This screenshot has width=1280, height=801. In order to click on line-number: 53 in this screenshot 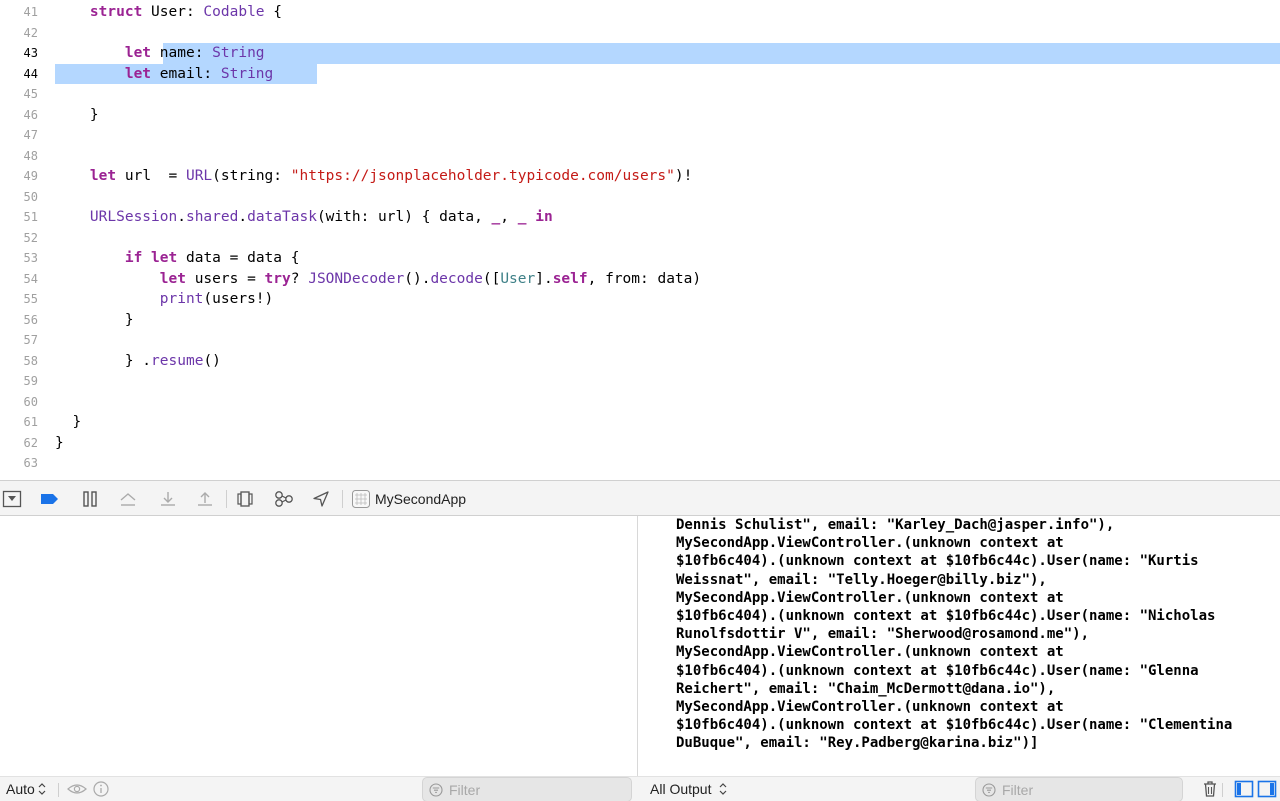, I will do `click(19, 258)`.